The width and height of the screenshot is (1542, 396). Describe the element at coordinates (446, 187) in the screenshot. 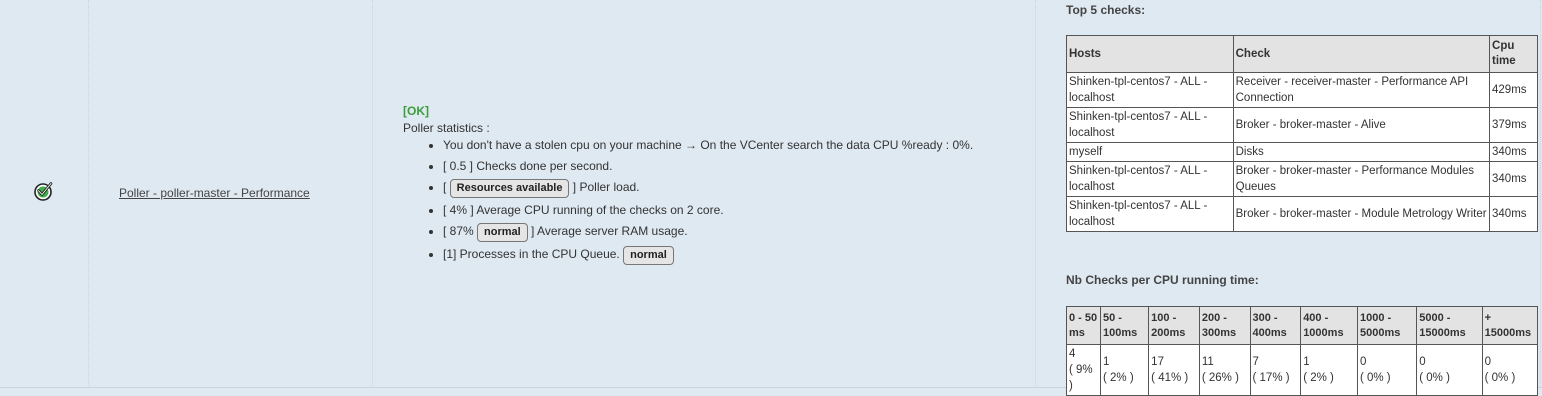

I see `output-line-text: [` at that location.